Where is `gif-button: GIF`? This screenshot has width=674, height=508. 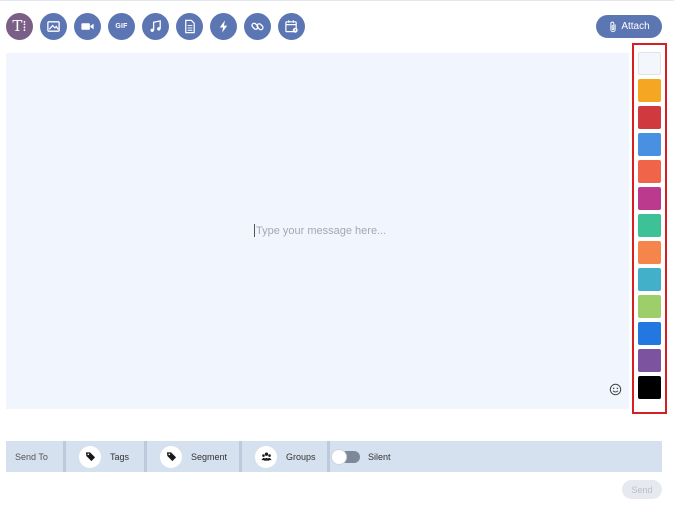 gif-button: GIF is located at coordinates (121, 26).